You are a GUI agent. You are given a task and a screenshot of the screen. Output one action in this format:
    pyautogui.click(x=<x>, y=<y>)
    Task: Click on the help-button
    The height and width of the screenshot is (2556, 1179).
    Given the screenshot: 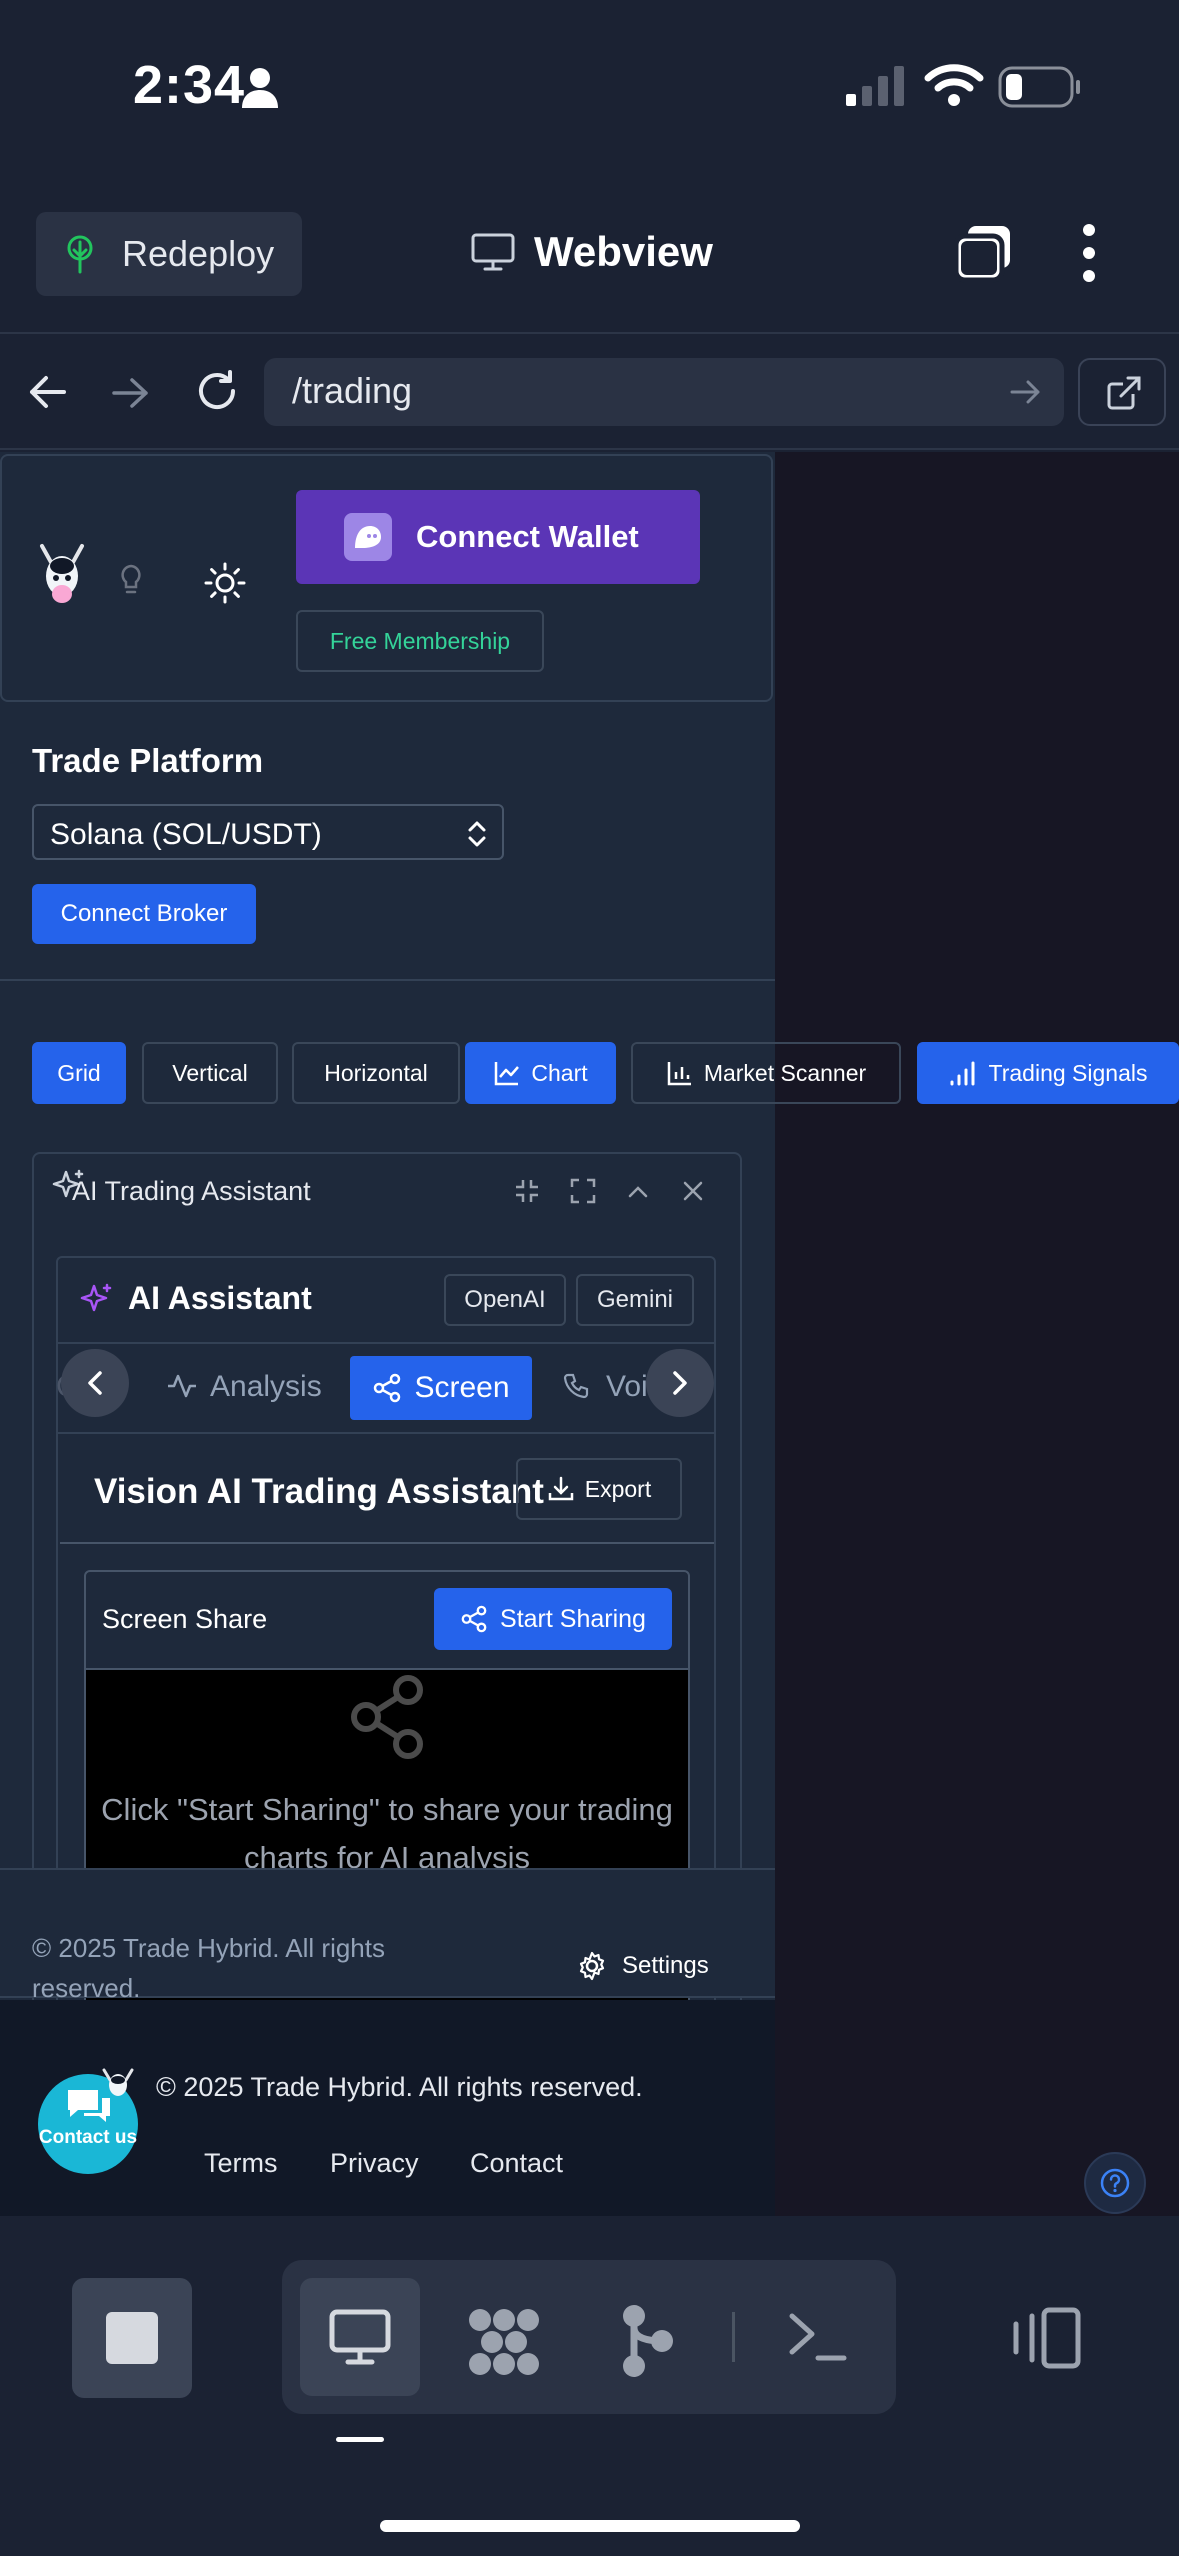 What is the action you would take?
    pyautogui.click(x=1115, y=2183)
    